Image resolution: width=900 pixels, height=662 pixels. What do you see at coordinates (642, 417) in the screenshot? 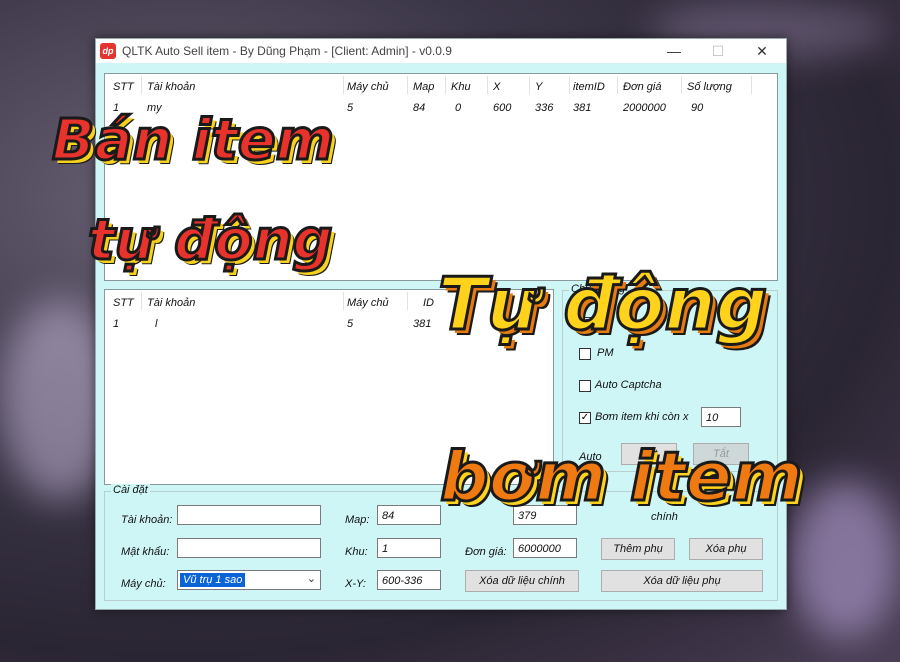
I see `pump-item-label: Bơm item khi còn x` at bounding box center [642, 417].